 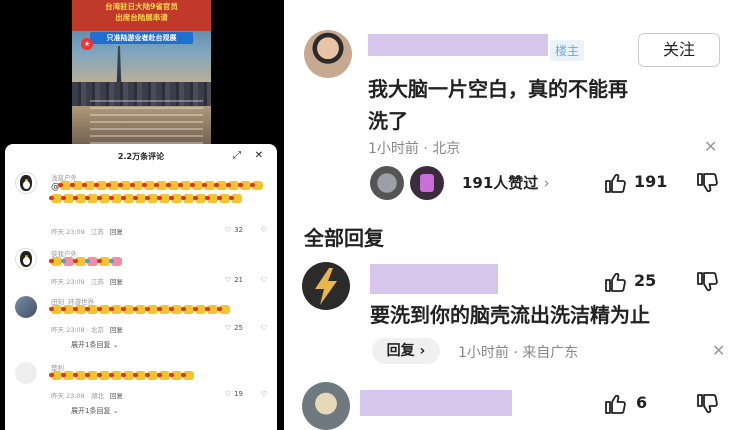 I want to click on like-button: ♡ 25, so click(x=234, y=328).